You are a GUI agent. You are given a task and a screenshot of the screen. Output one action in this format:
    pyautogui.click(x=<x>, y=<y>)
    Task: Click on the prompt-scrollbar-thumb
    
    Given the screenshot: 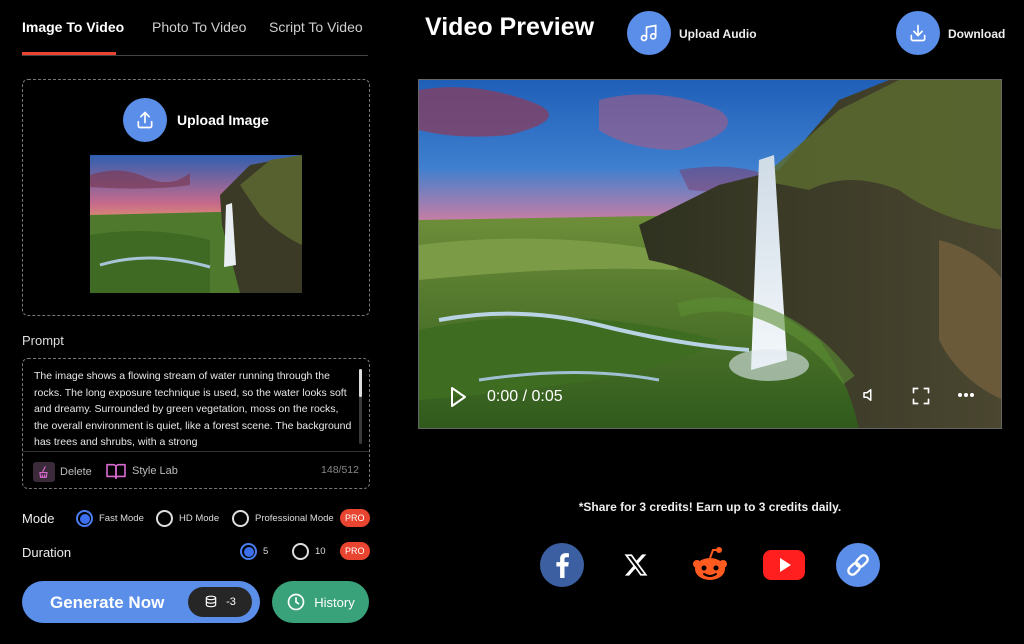 What is the action you would take?
    pyautogui.click(x=360, y=383)
    